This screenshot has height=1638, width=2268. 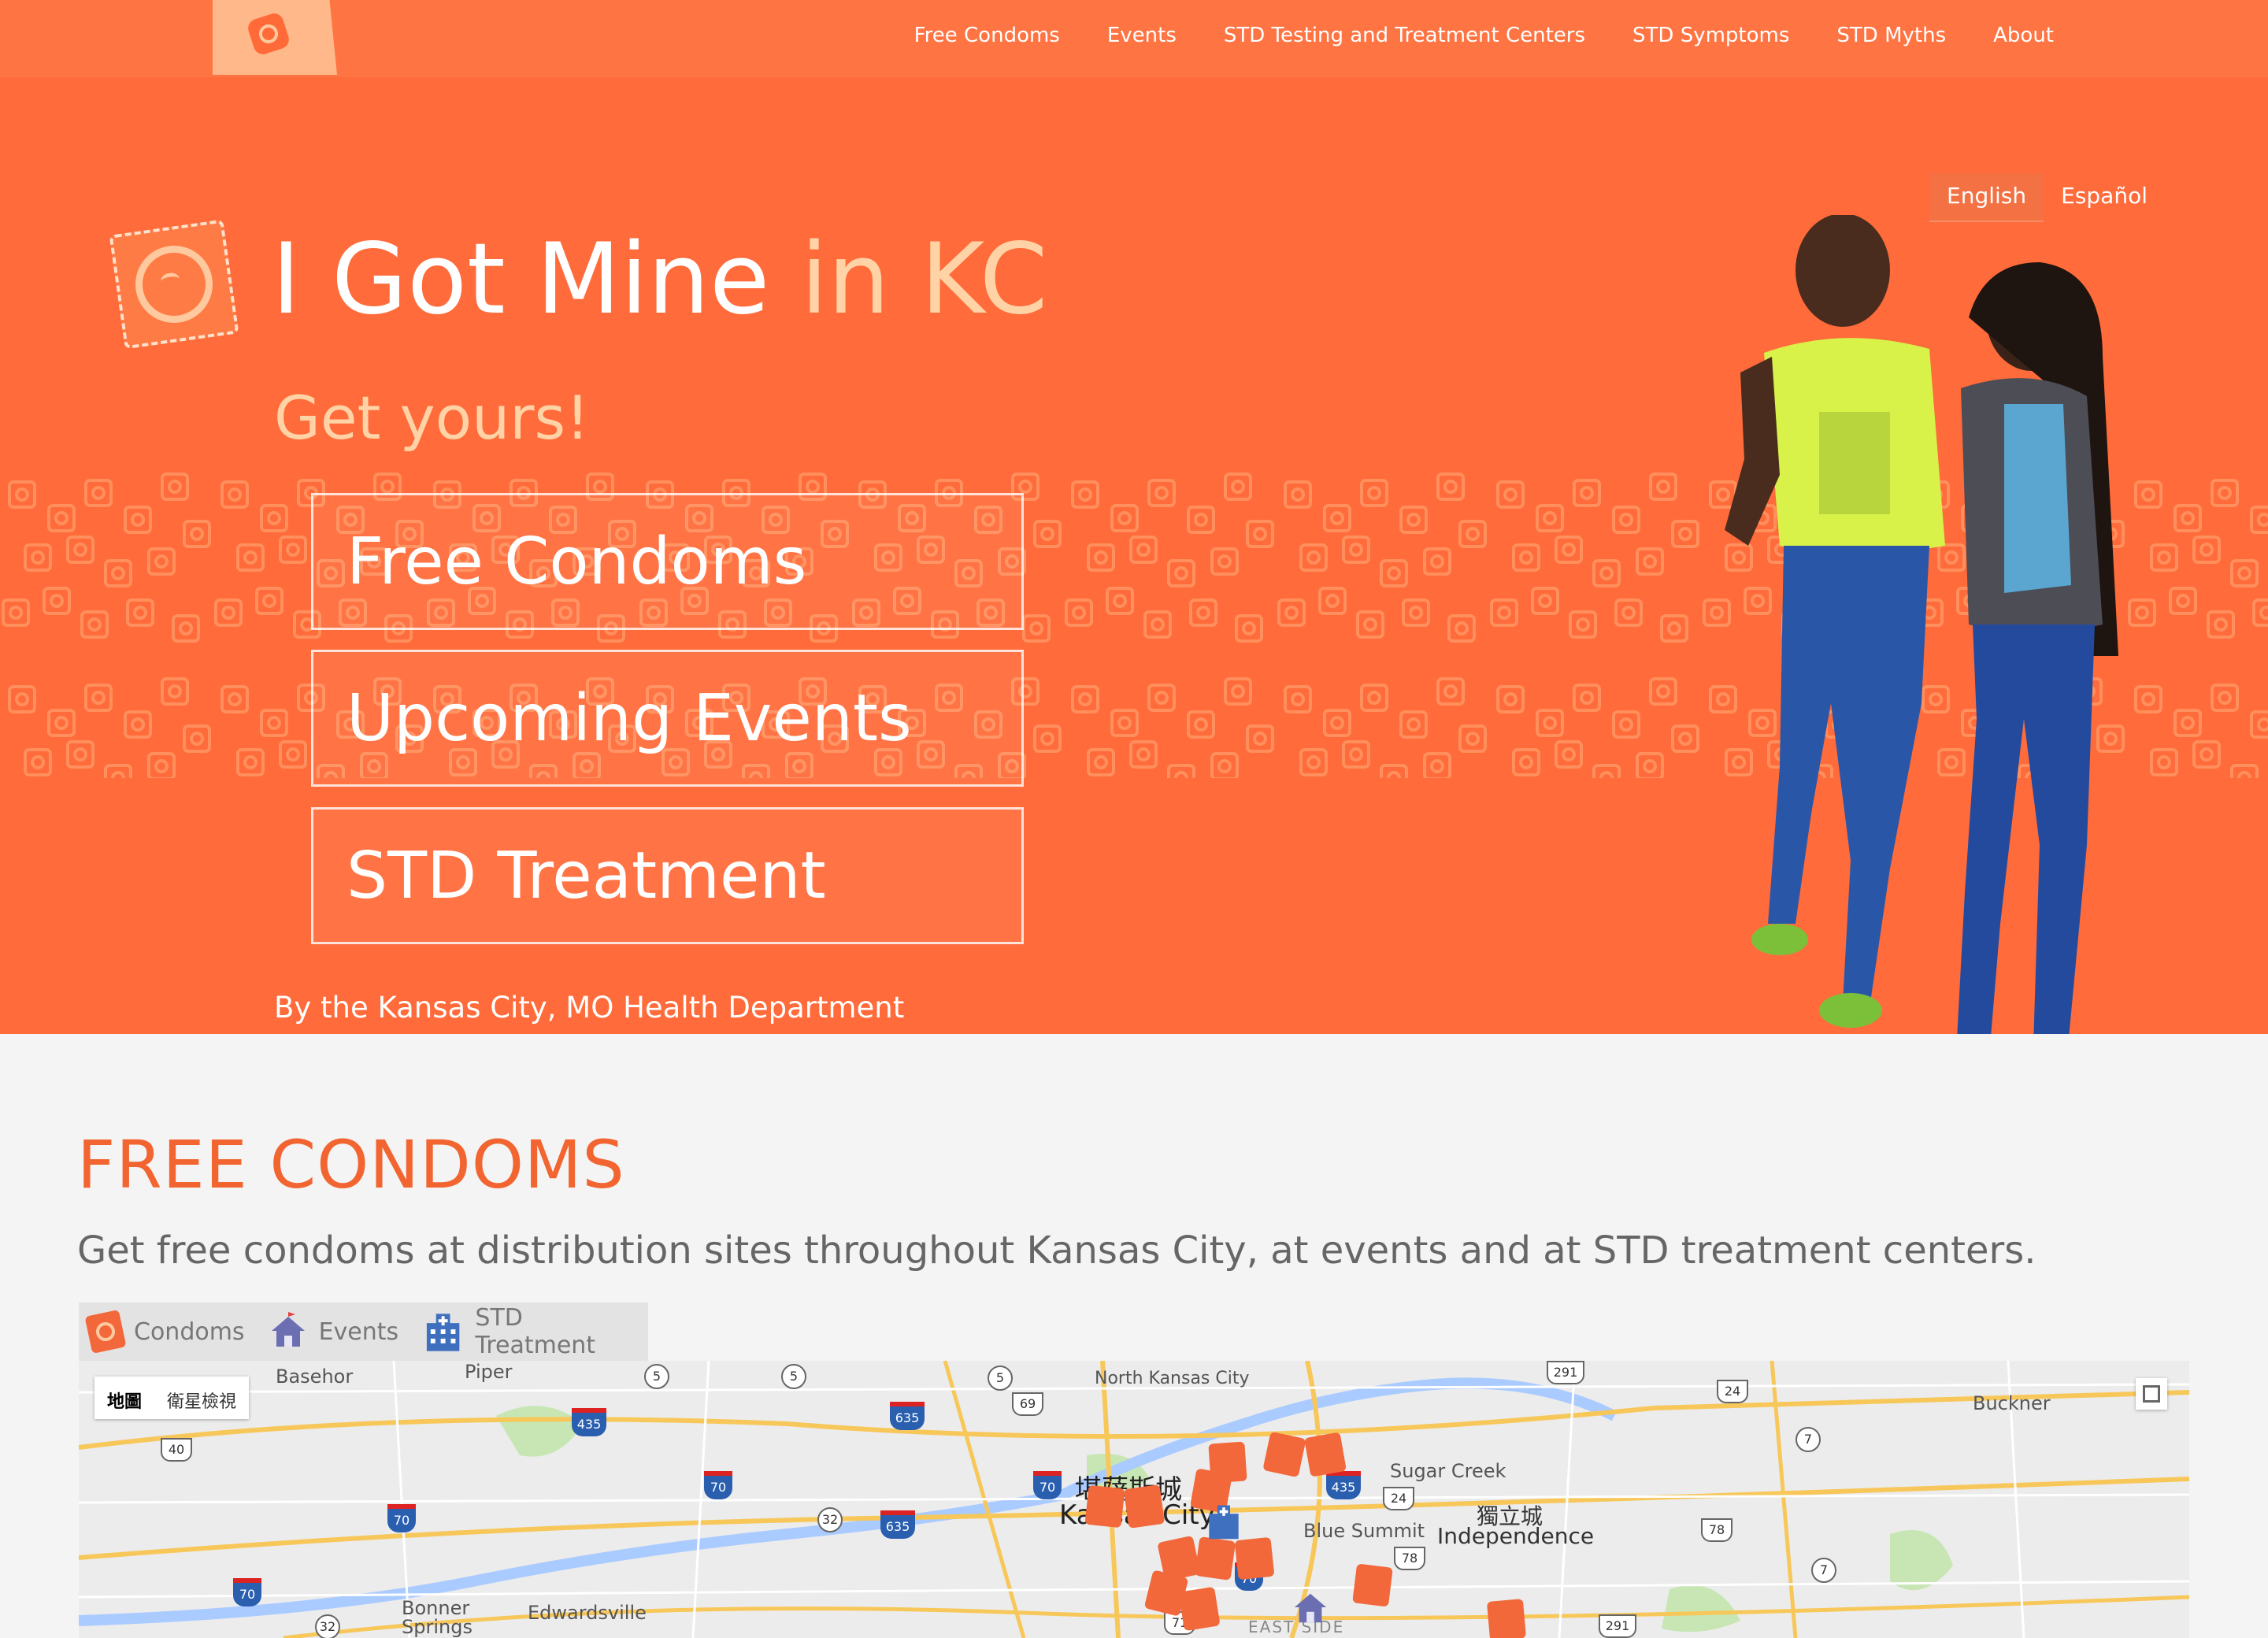 What do you see at coordinates (667, 718) in the screenshot?
I see `upcoming-events-button: Upcoming Events` at bounding box center [667, 718].